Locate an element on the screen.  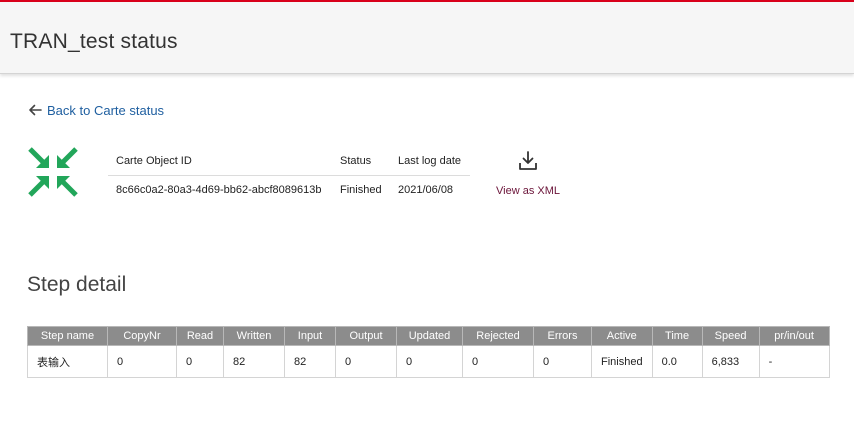
column-header-rejected: Rejected is located at coordinates (498, 336).